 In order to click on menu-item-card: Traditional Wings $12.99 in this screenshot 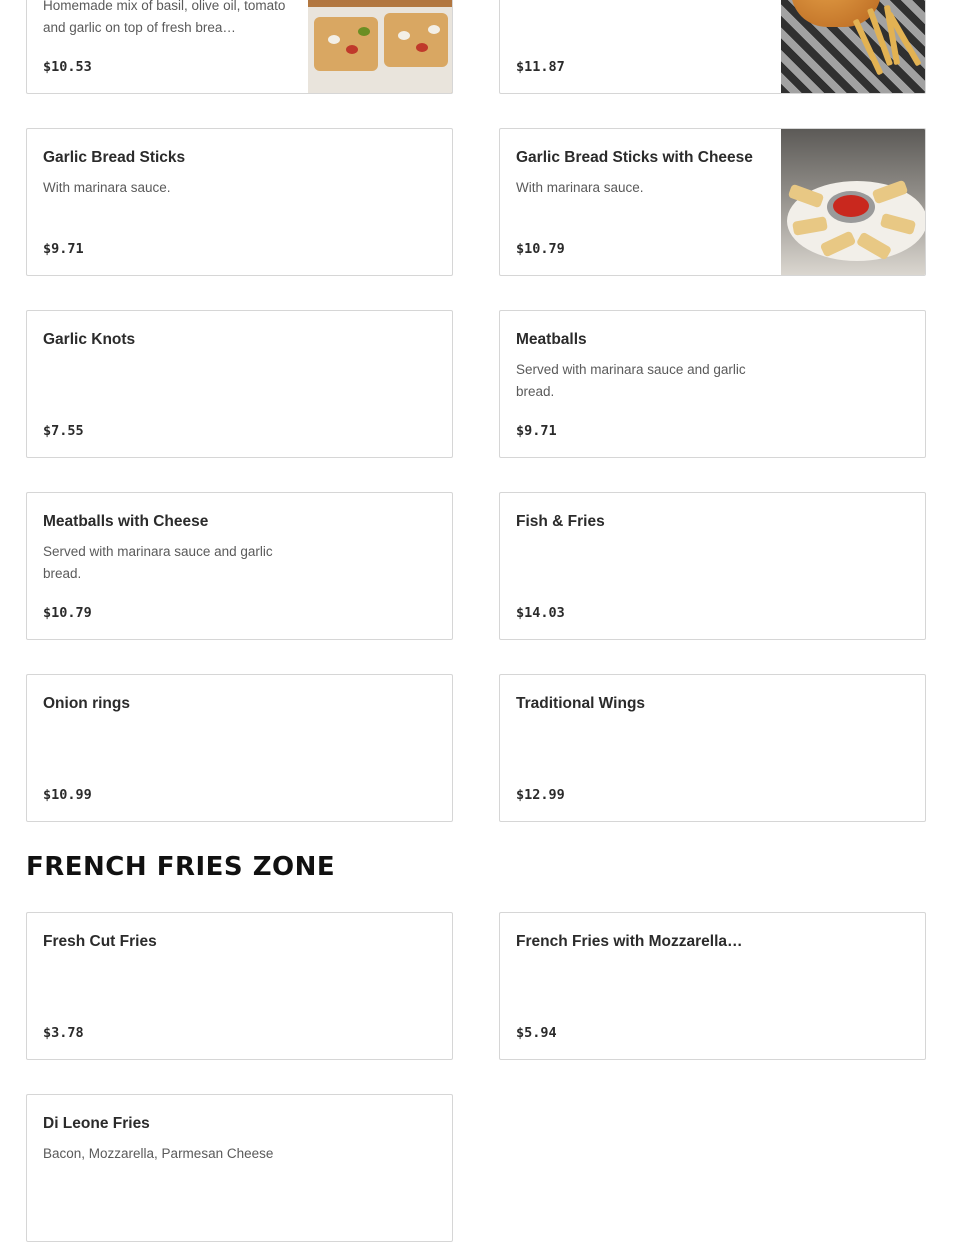, I will do `click(712, 748)`.